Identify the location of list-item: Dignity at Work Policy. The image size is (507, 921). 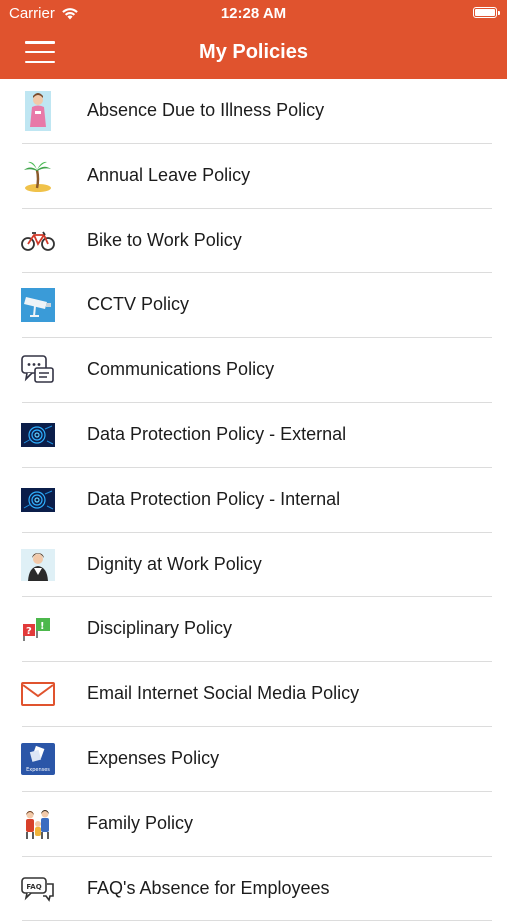
(253, 565).